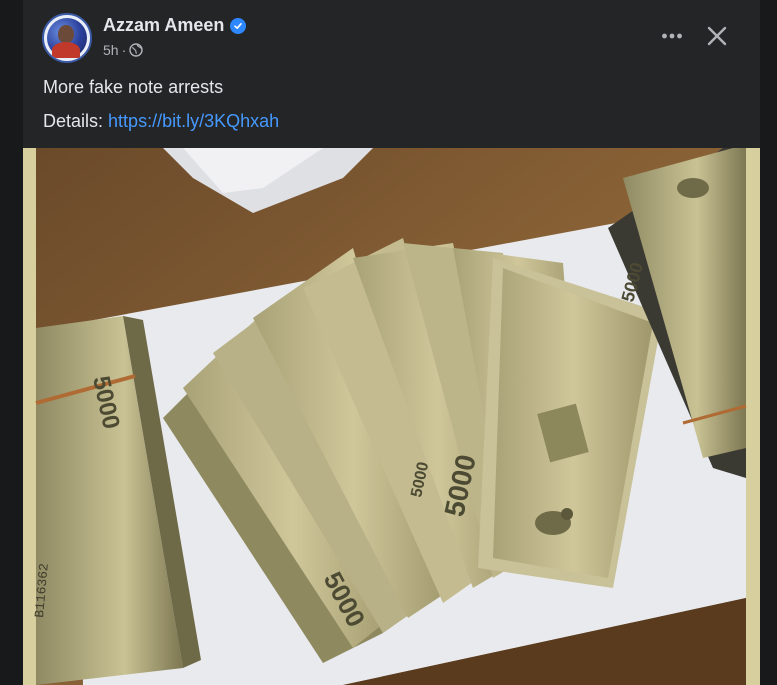  Describe the element at coordinates (66, 34) in the screenshot. I see `avatar-figure-head` at that location.